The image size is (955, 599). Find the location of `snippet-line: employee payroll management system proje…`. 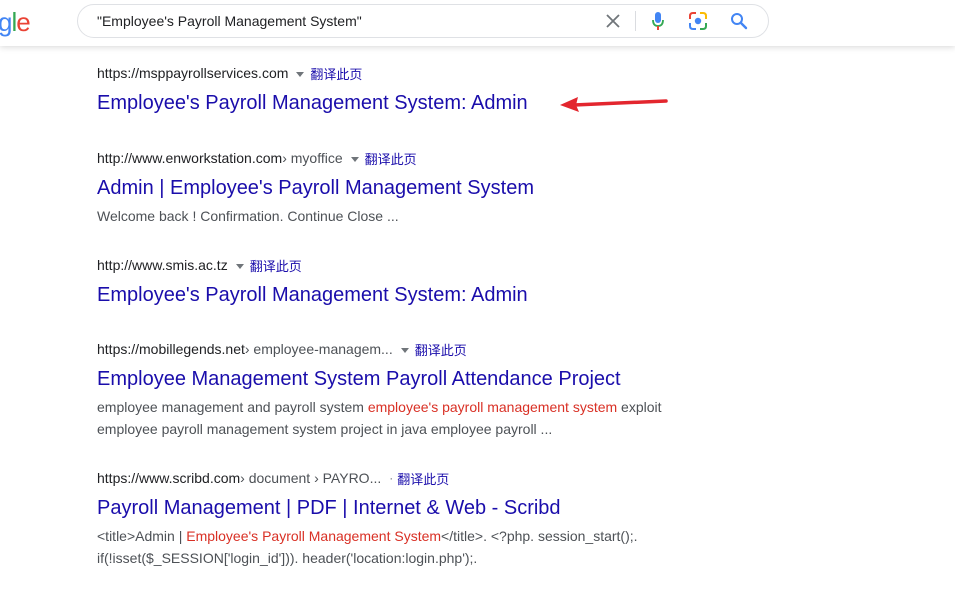

snippet-line: employee payroll management system proje… is located at coordinates (397, 429).